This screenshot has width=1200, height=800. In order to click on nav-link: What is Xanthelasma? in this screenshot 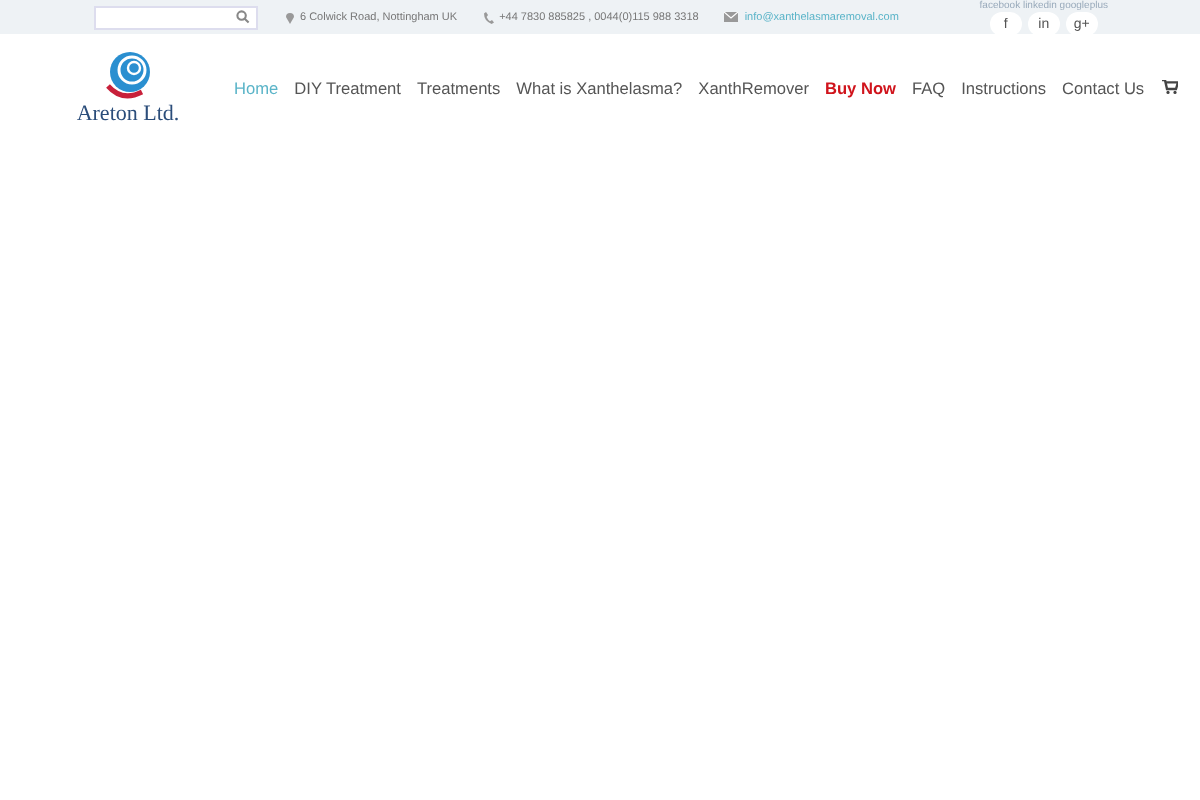, I will do `click(599, 87)`.